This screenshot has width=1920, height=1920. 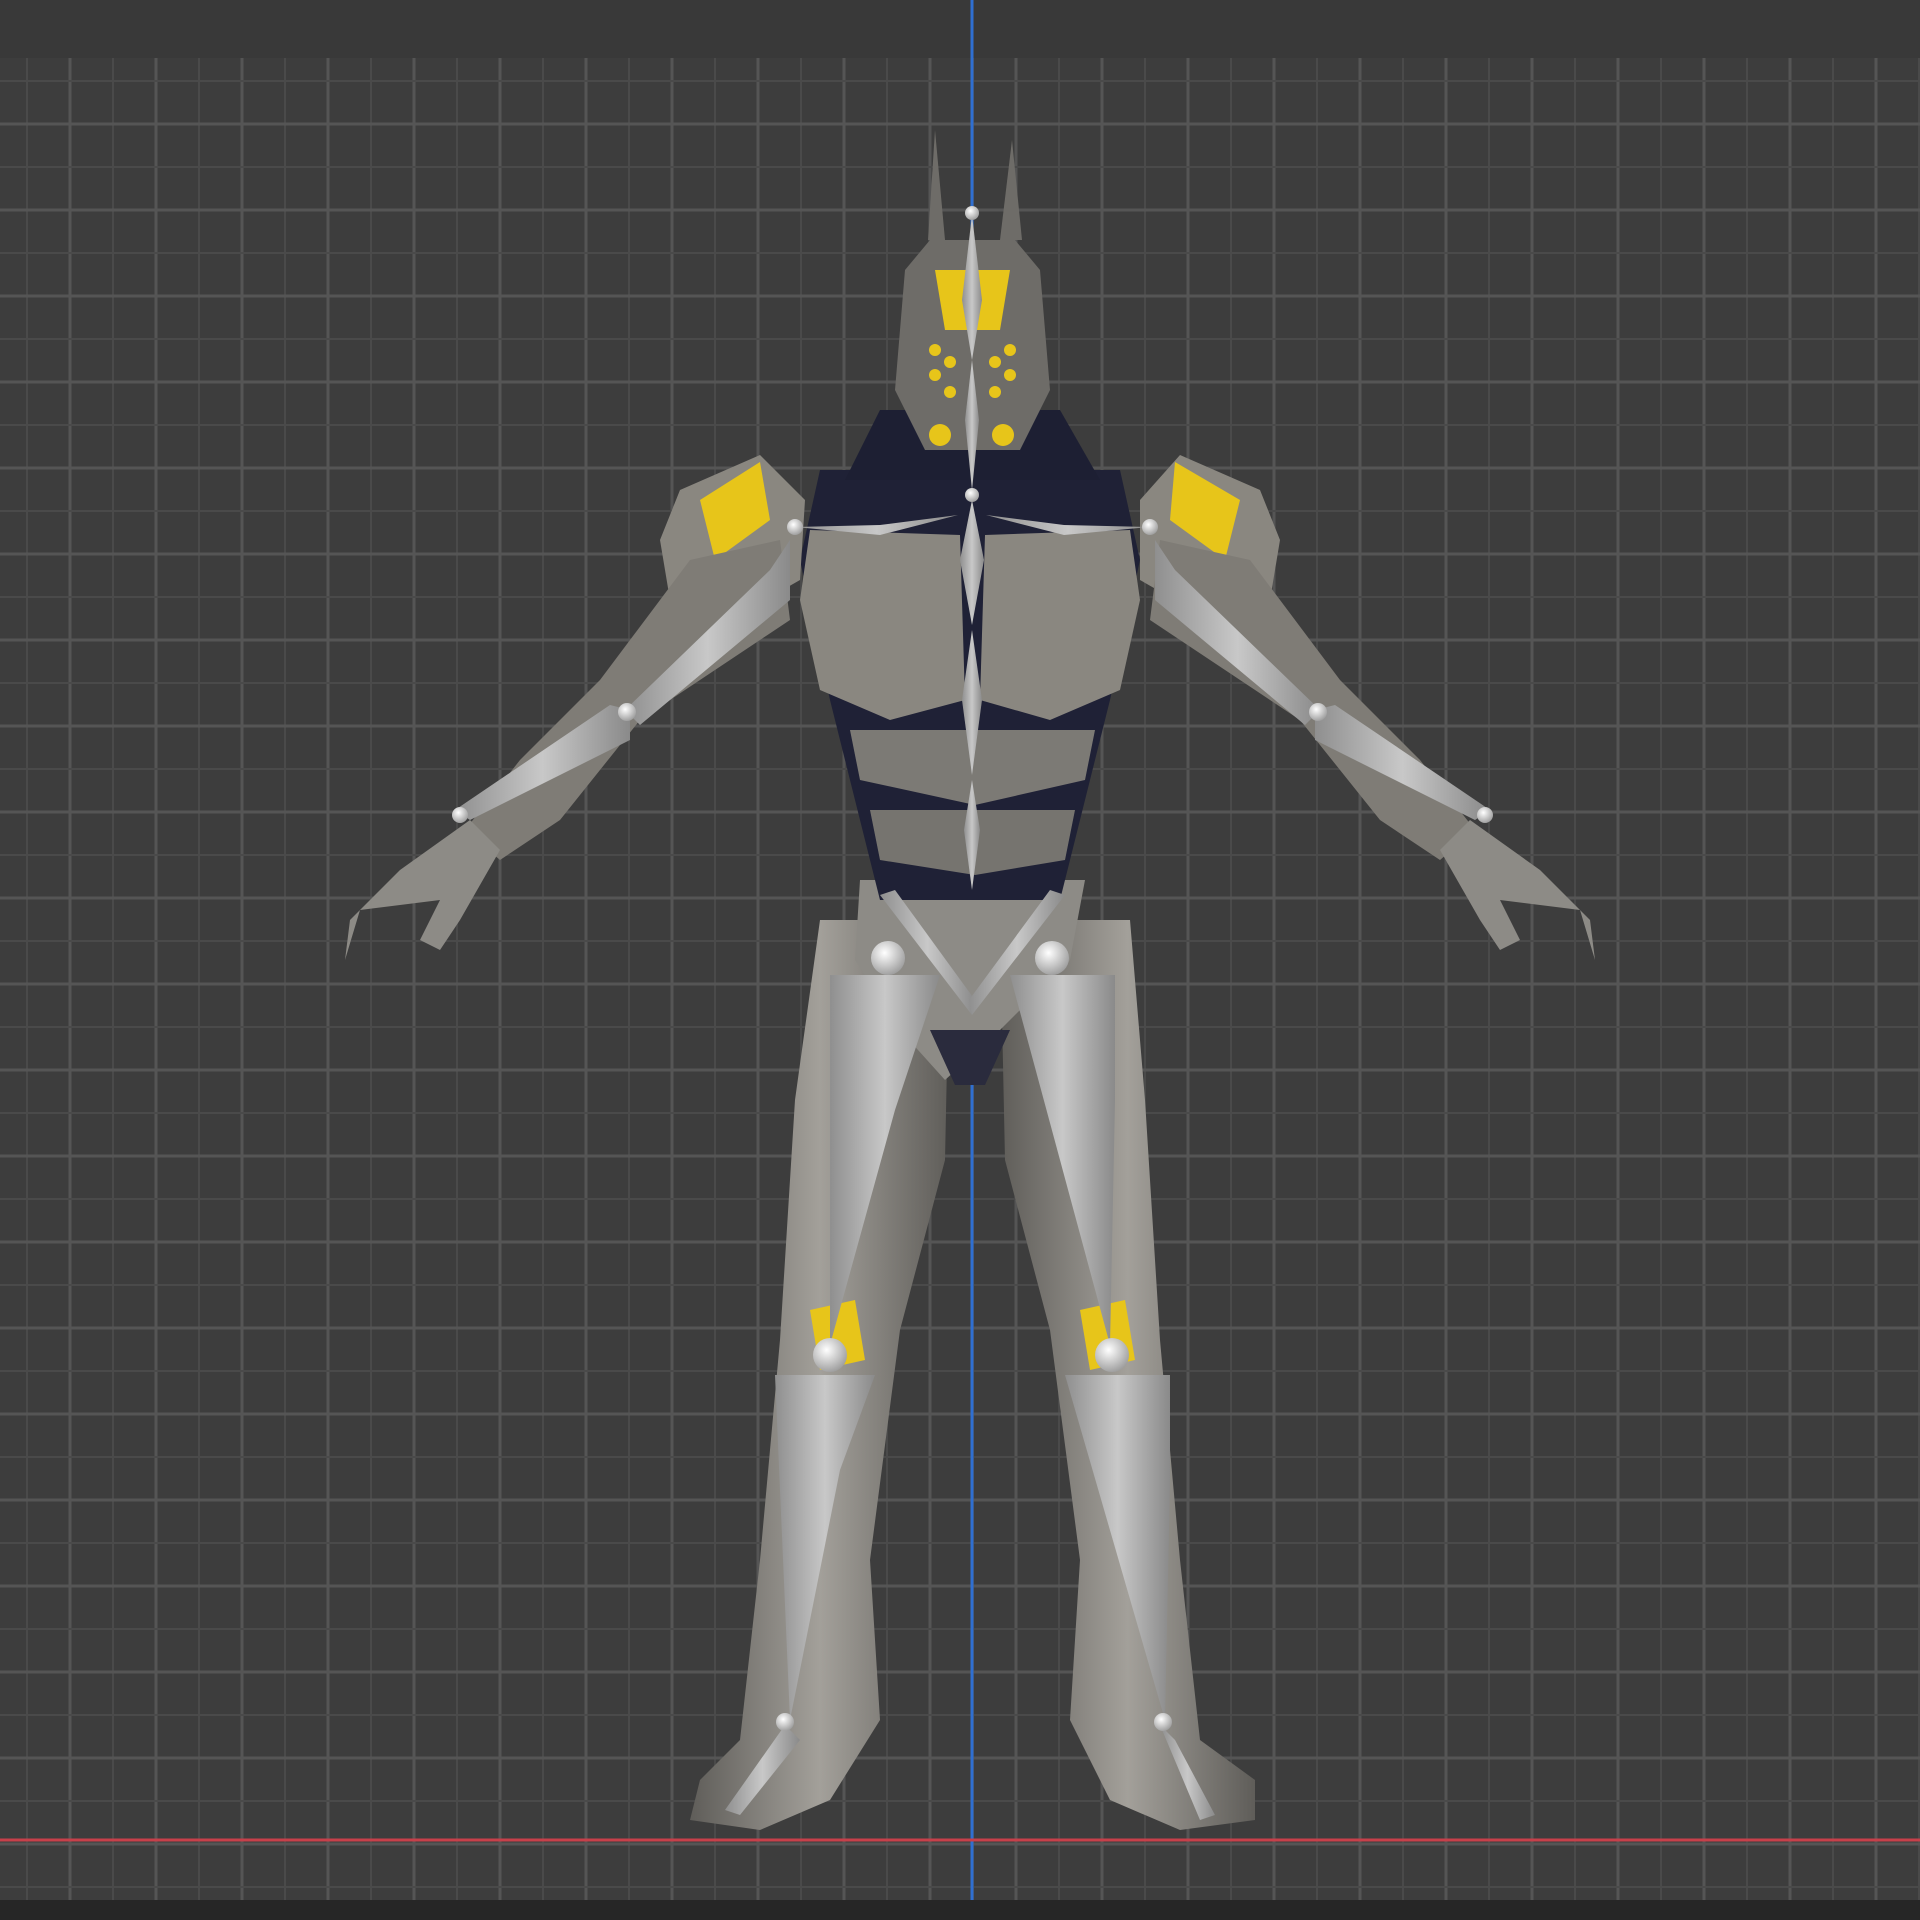 I want to click on joint-left-elbow, so click(x=627, y=712).